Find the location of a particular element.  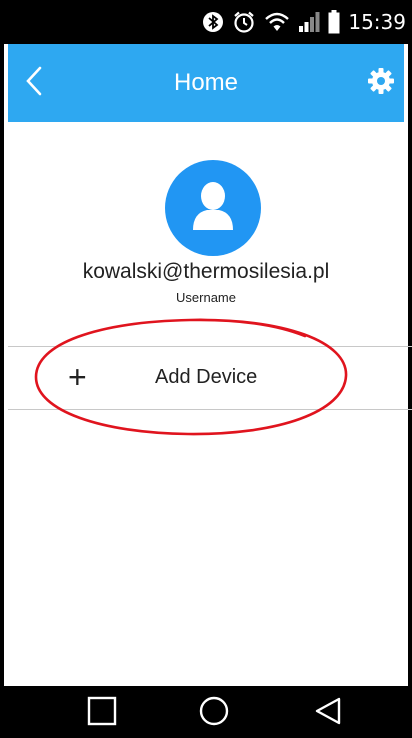

home-button is located at coordinates (214, 713).